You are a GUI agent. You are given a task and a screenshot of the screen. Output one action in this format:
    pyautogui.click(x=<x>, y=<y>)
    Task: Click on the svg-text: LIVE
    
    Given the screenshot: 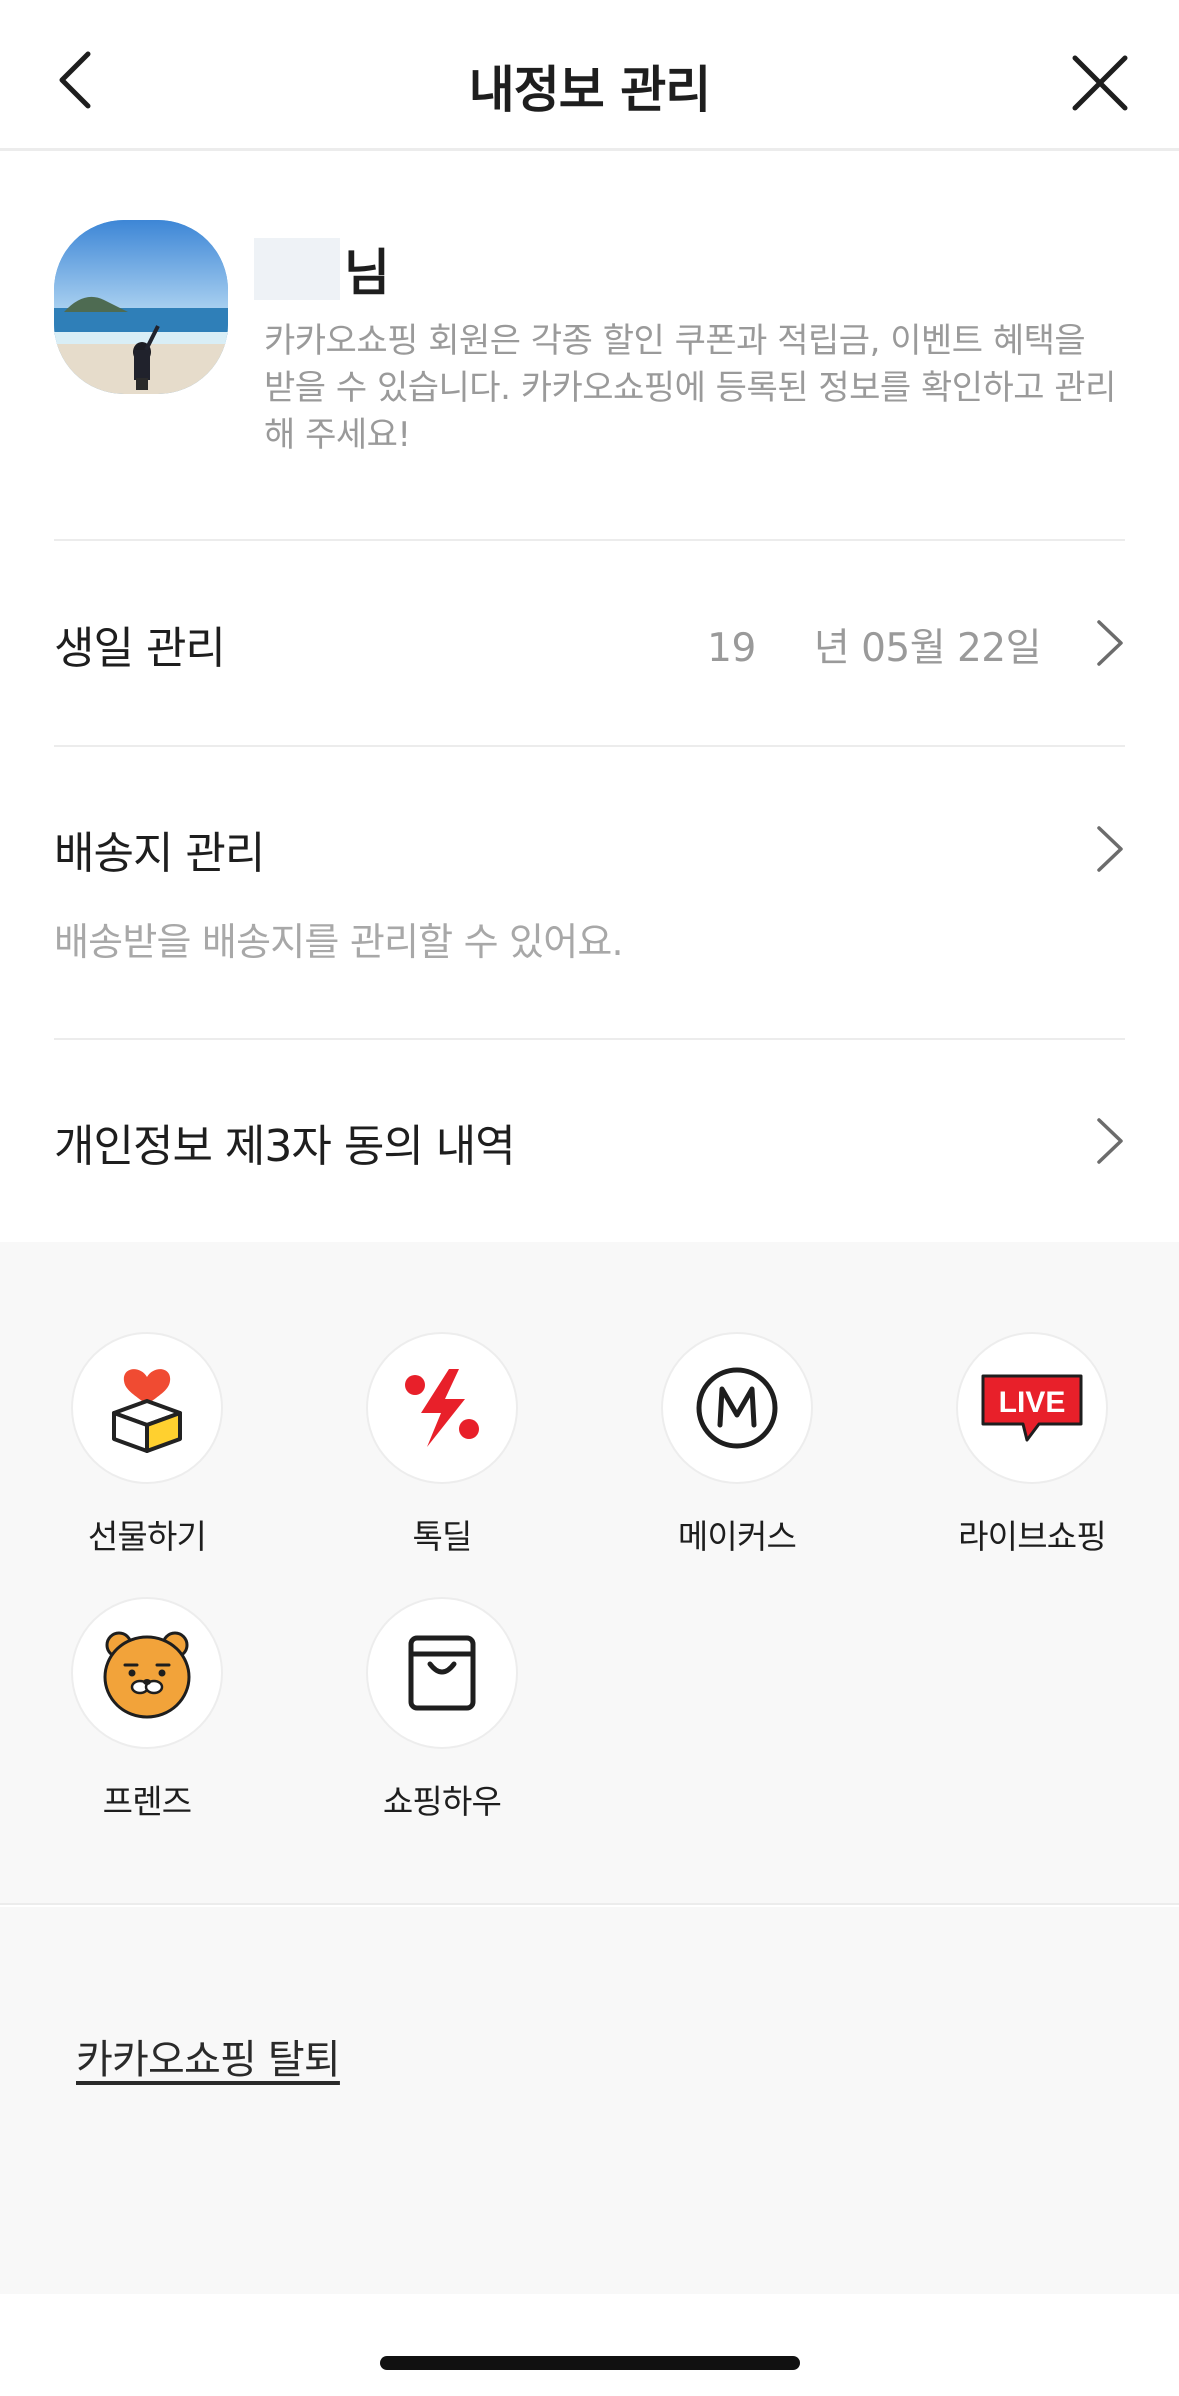 What is the action you would take?
    pyautogui.click(x=1032, y=1402)
    